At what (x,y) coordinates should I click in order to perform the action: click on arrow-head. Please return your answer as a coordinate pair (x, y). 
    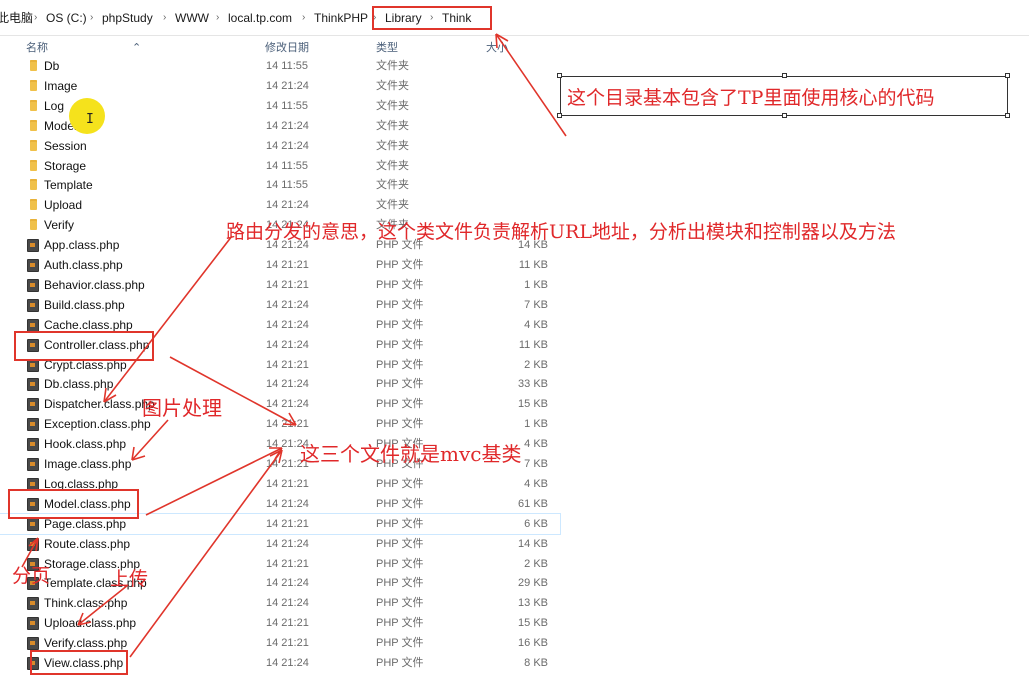
    Looking at the image, I should click on (33, 544).